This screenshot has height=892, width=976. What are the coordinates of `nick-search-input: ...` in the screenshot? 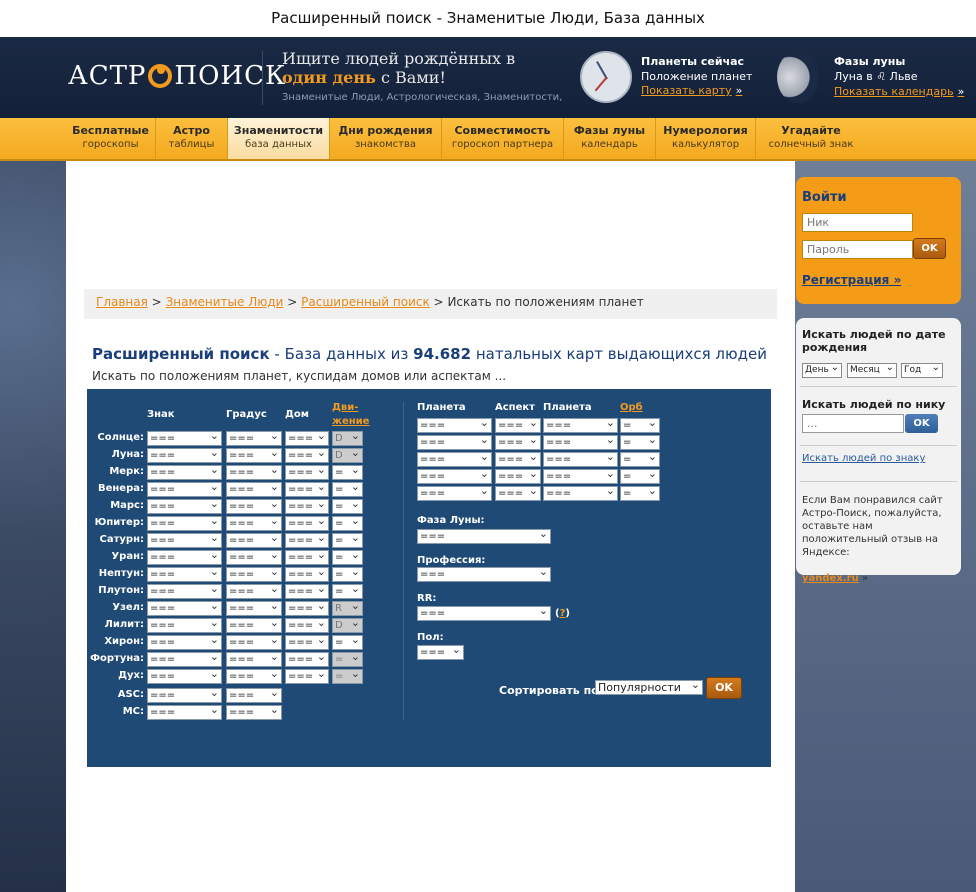 It's located at (853, 423).